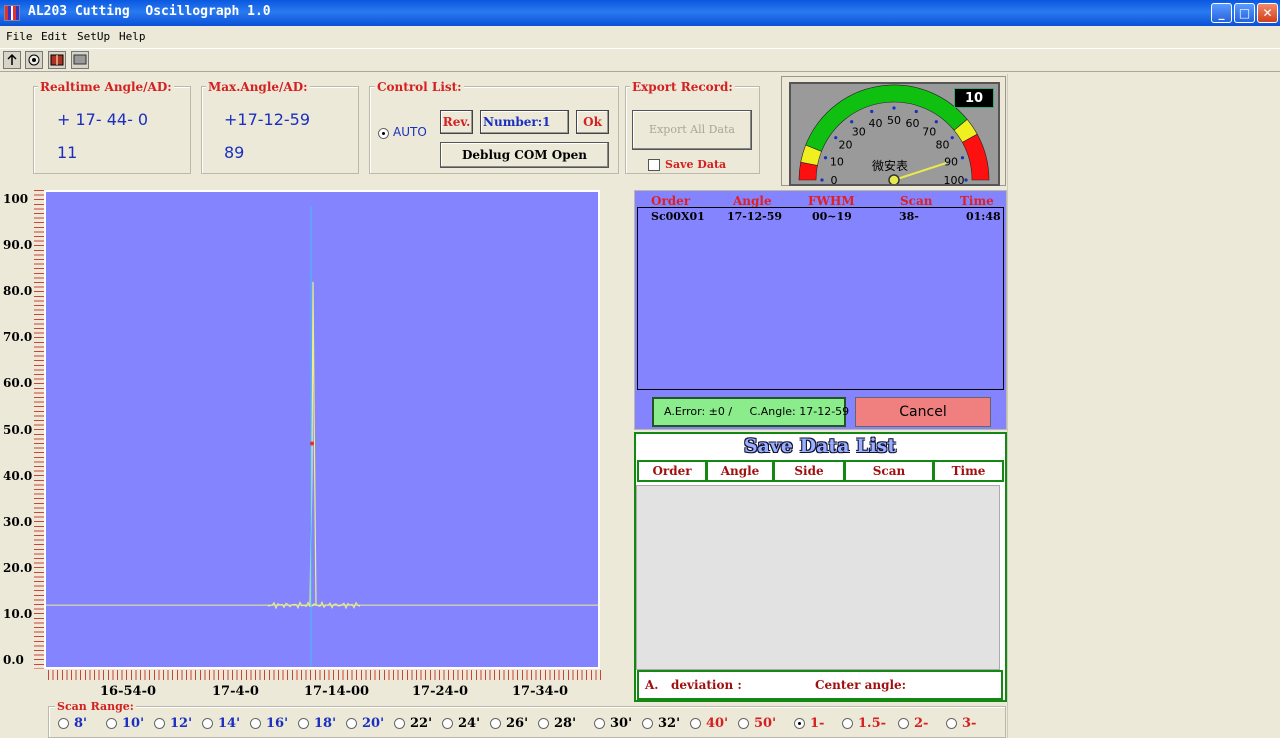 This screenshot has height=738, width=1280. What do you see at coordinates (669, 723) in the screenshot?
I see `scan-range-label: 32'` at bounding box center [669, 723].